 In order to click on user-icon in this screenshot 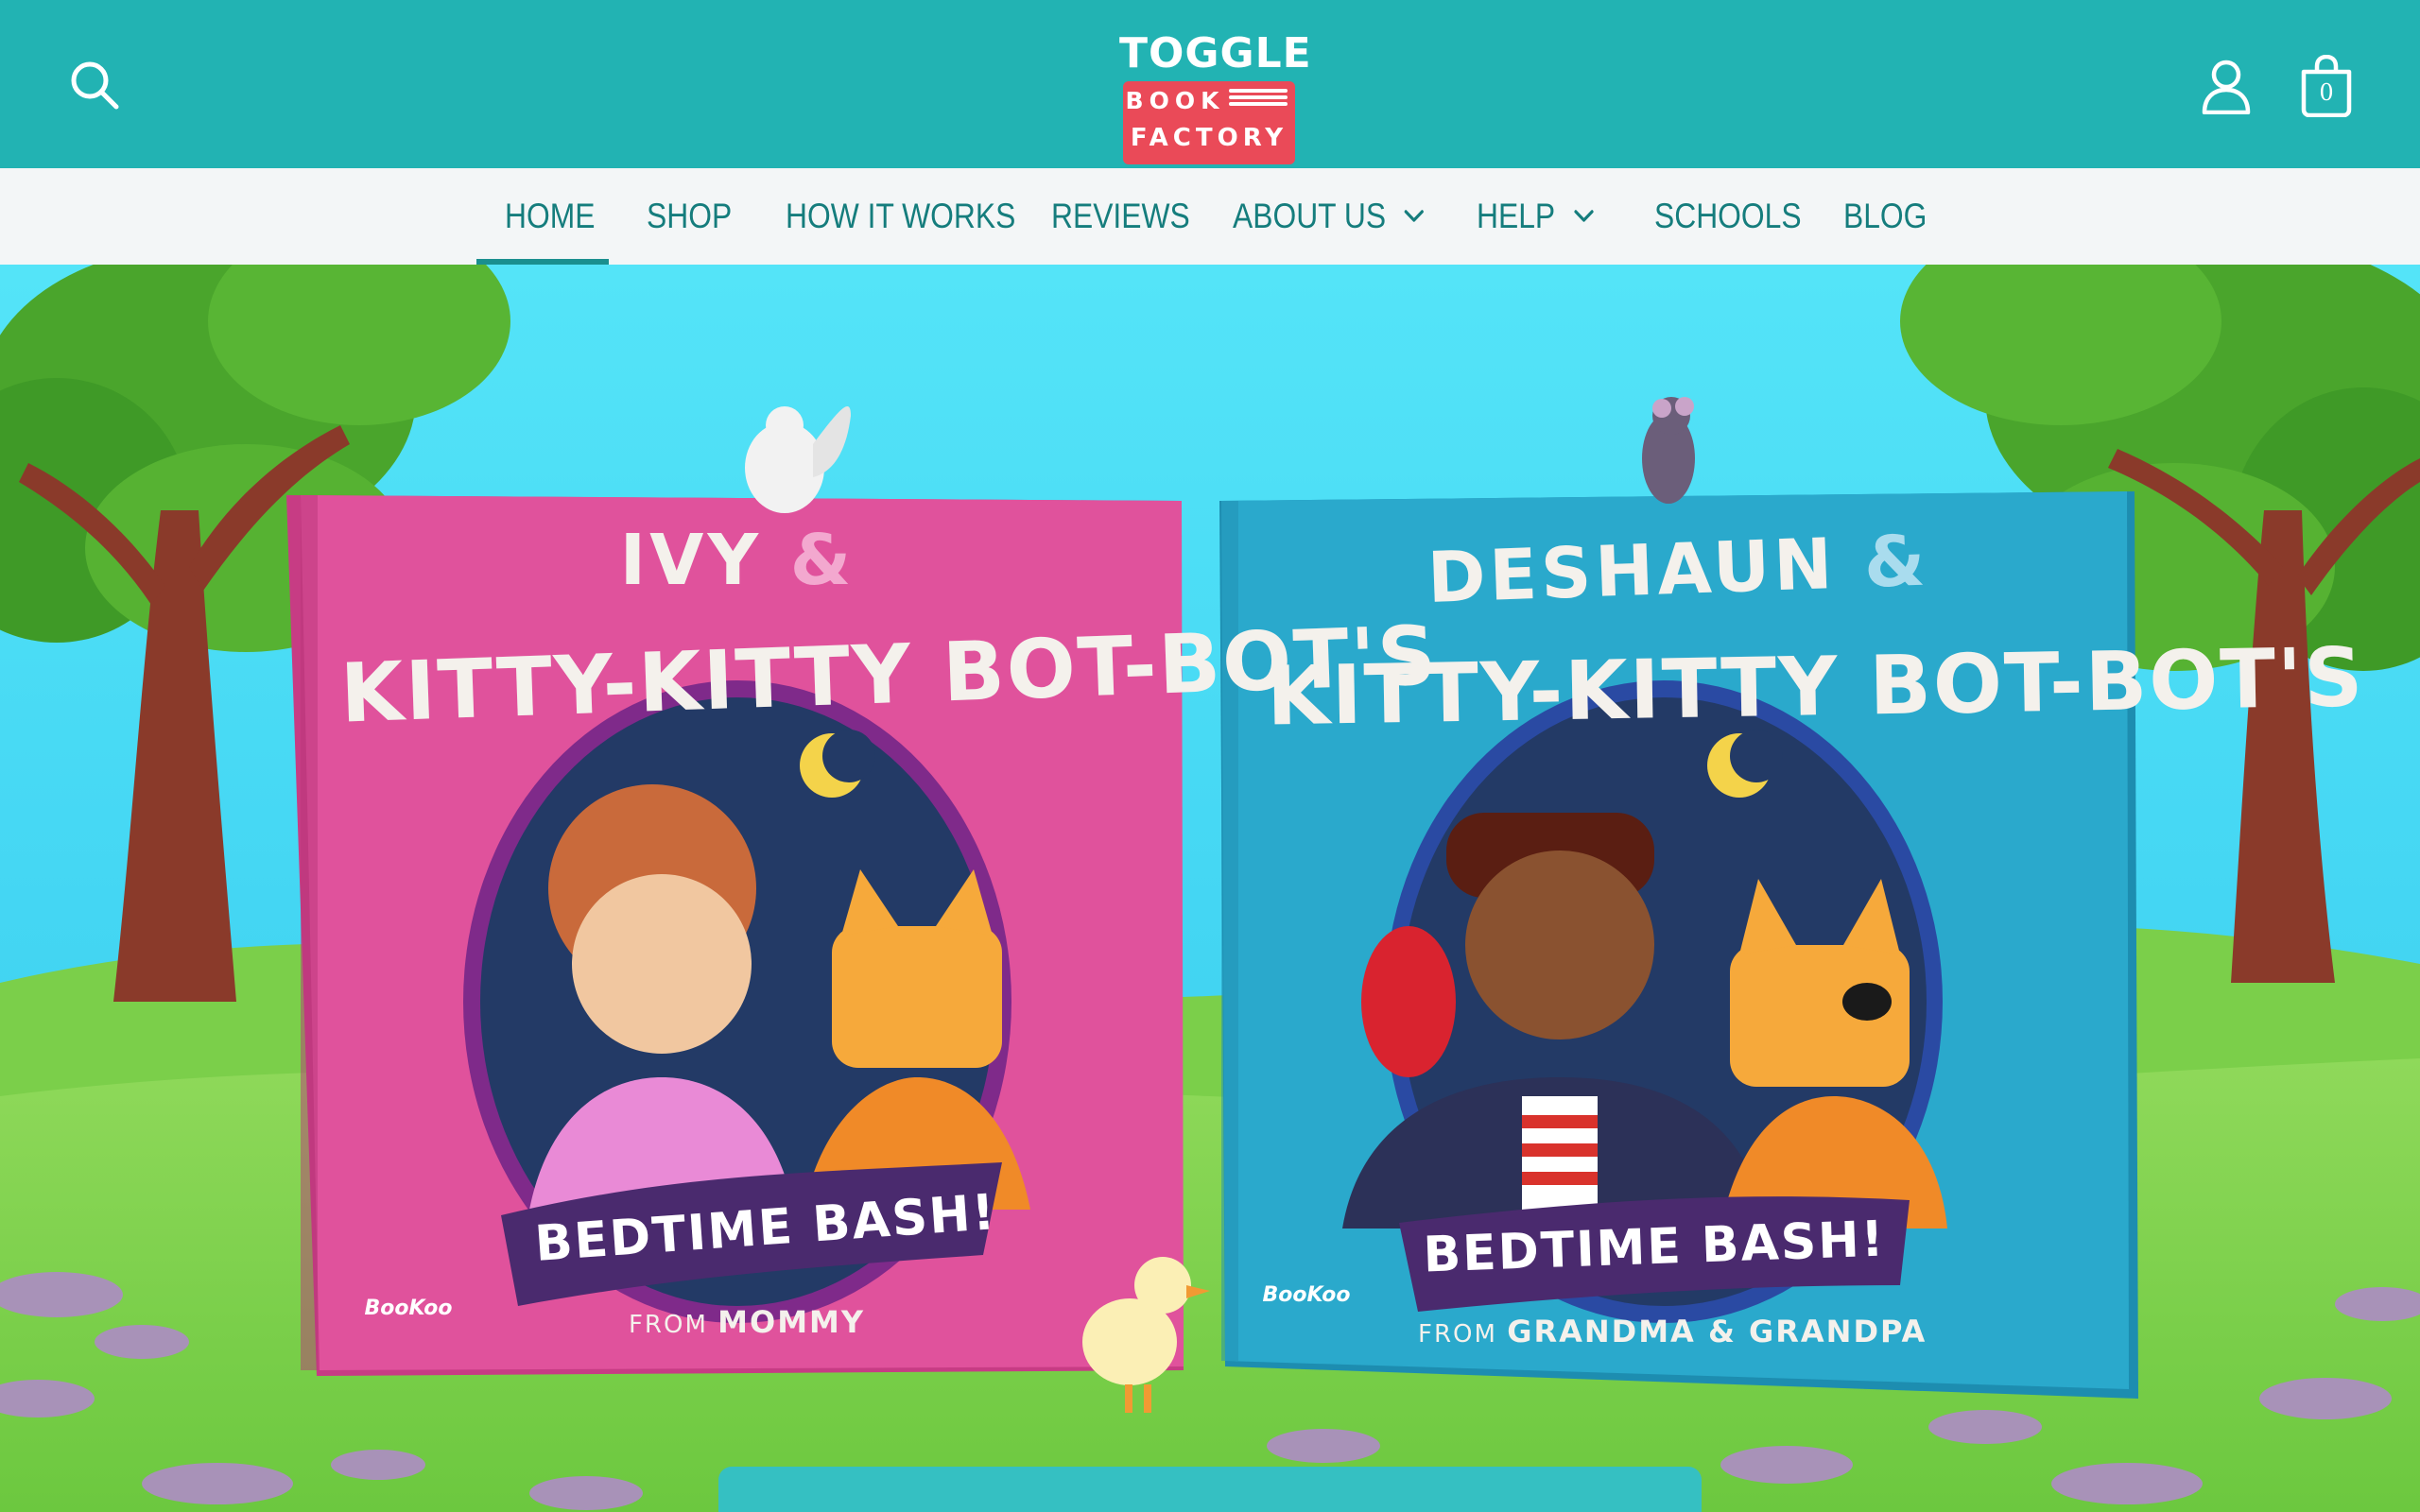, I will do `click(2226, 87)`.